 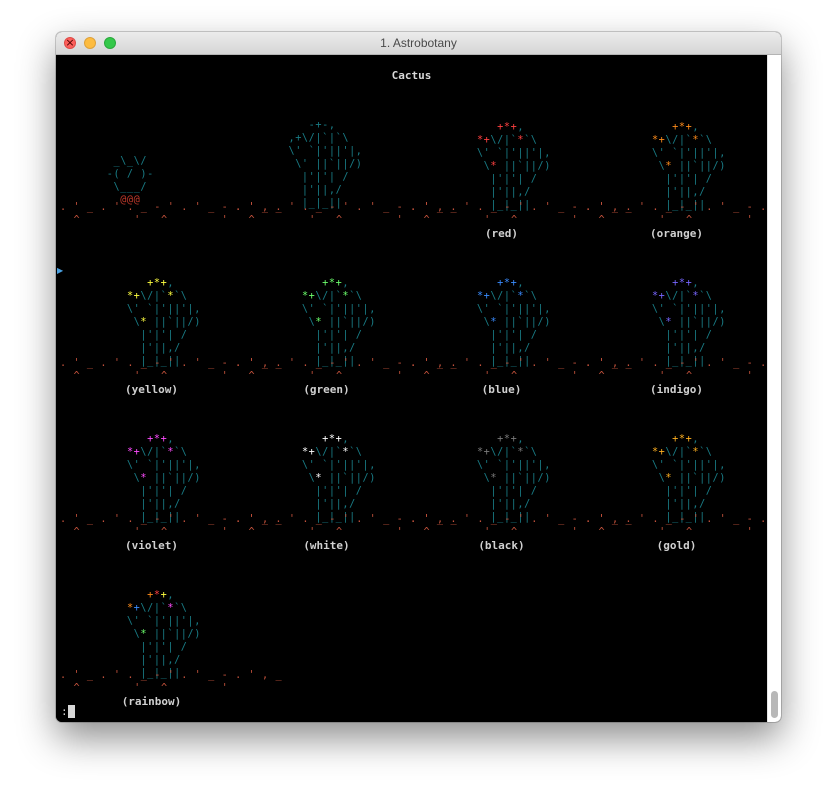 What do you see at coordinates (326, 389) in the screenshot?
I see `stage-label: (green)` at bounding box center [326, 389].